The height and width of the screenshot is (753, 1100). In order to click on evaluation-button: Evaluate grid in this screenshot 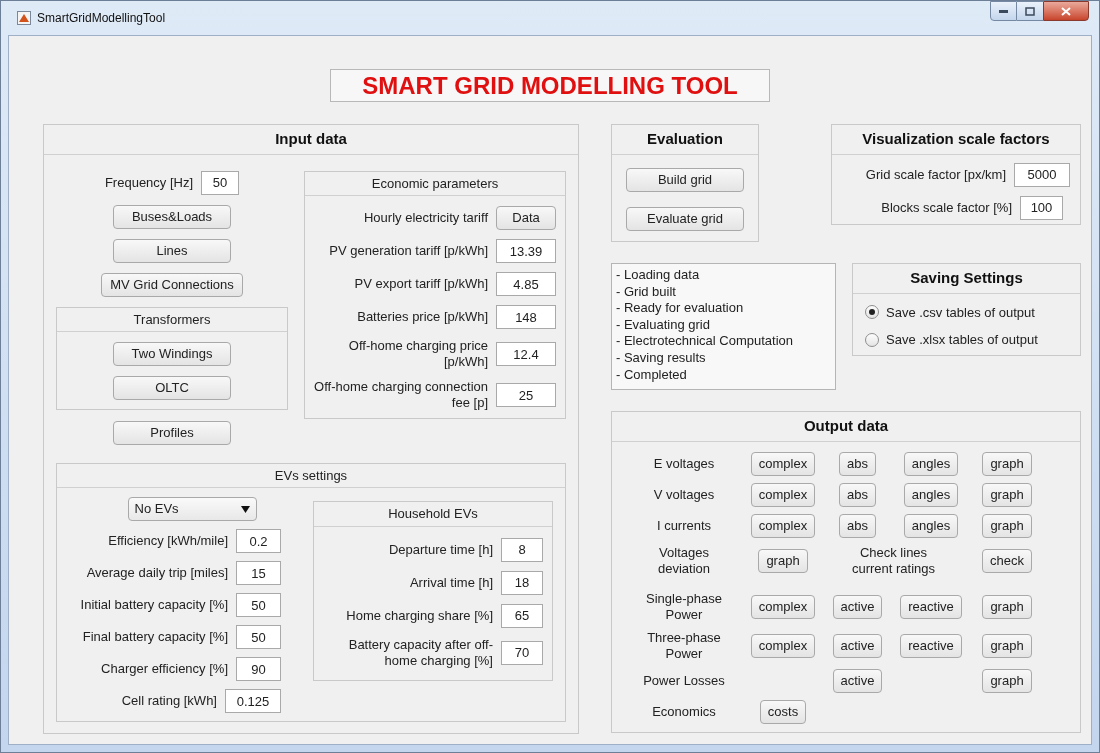, I will do `click(685, 218)`.